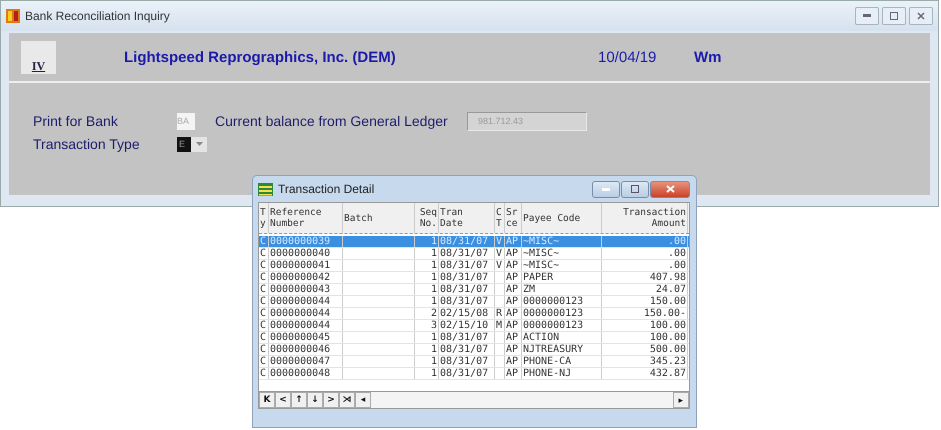 The image size is (941, 430). I want to click on grid-icon, so click(13, 16).